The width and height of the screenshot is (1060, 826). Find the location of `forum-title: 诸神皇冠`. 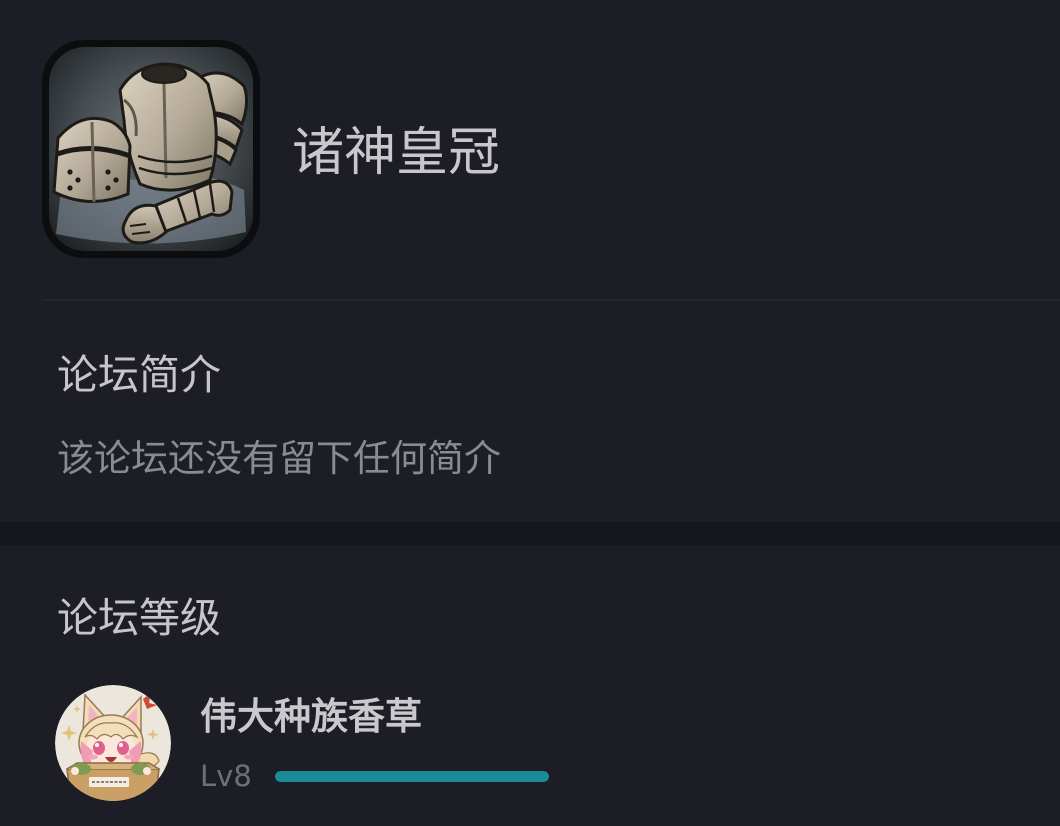

forum-title: 诸神皇冠 is located at coordinates (396, 153).